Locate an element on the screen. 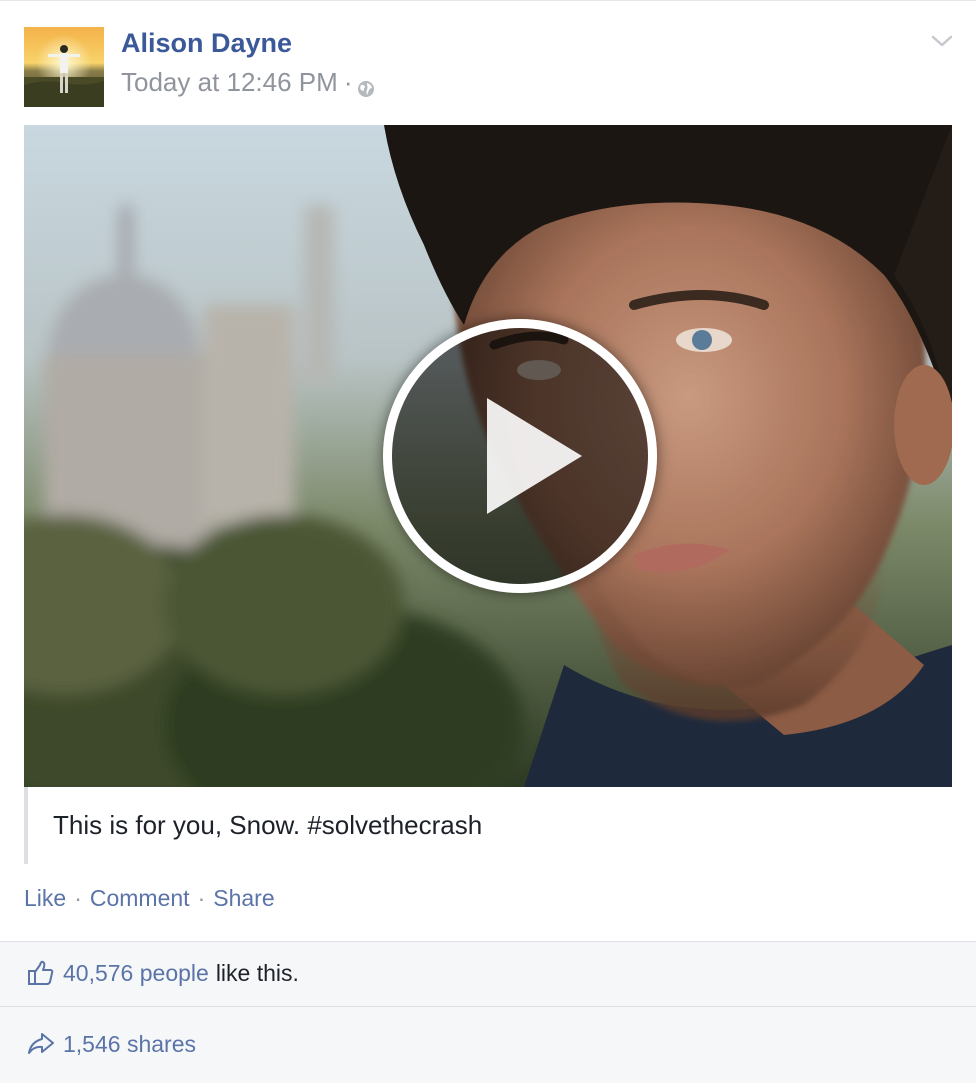 The width and height of the screenshot is (976, 1083). chevron-down-icon is located at coordinates (942, 41).